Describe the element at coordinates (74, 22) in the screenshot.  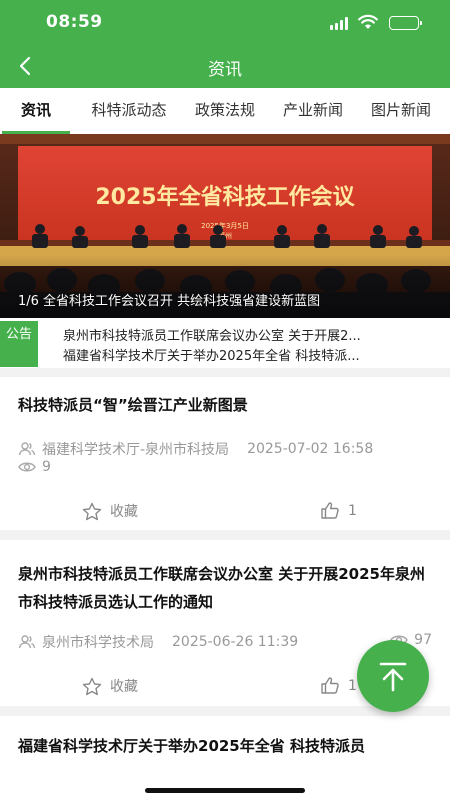
I see `status-time: 08:59` at that location.